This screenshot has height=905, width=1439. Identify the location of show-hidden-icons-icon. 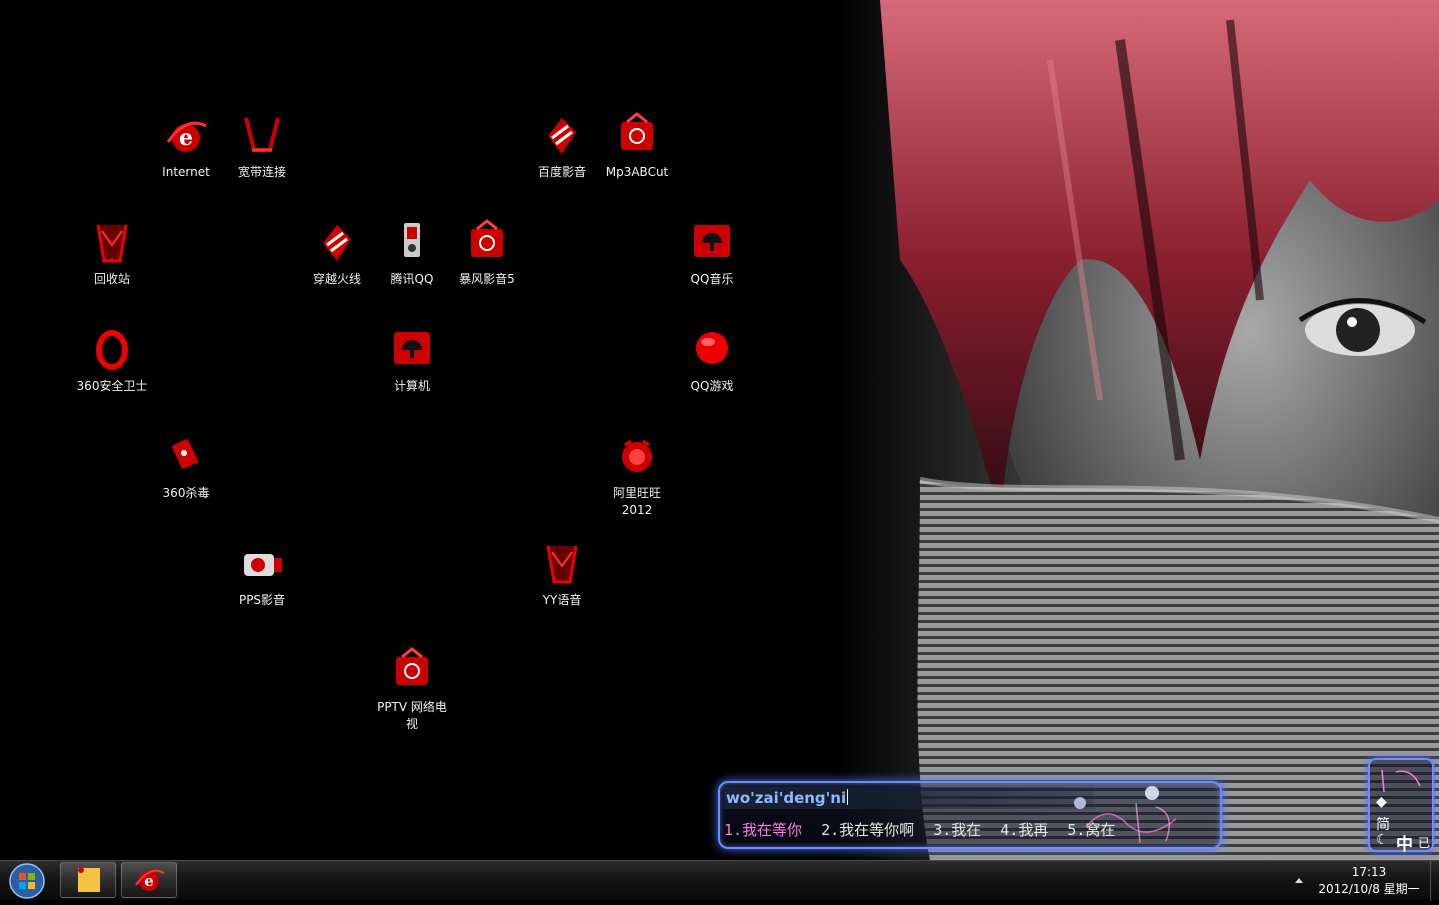
(1299, 880).